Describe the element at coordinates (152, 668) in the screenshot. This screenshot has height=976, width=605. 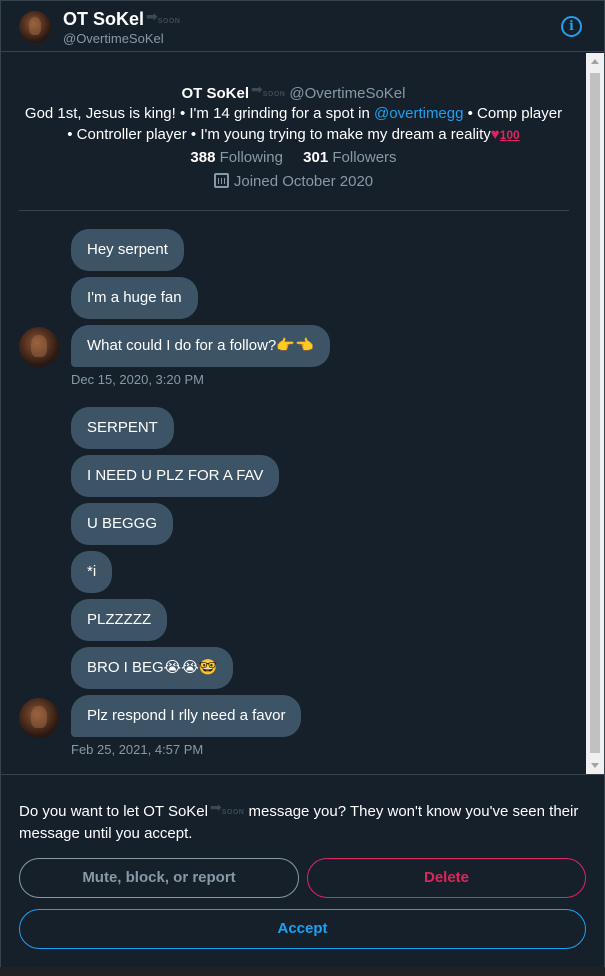
I see `message-bubble: BRO I BEG😭😭🤓` at that location.